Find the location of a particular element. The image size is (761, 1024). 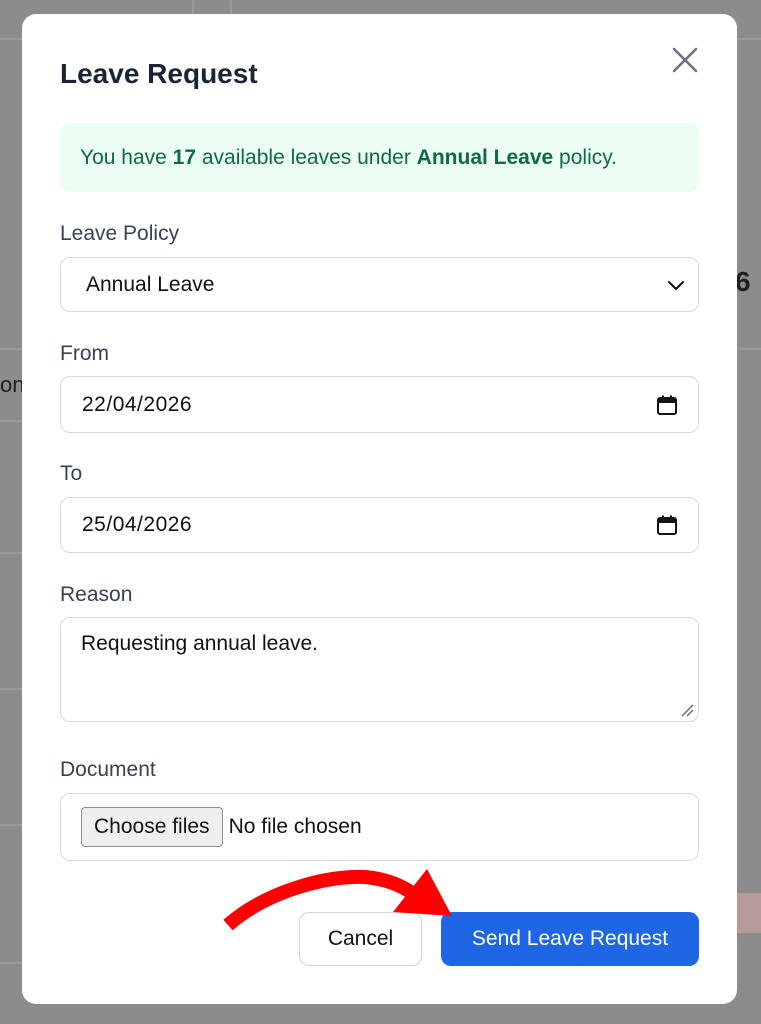

from-label: From is located at coordinates (84, 353).